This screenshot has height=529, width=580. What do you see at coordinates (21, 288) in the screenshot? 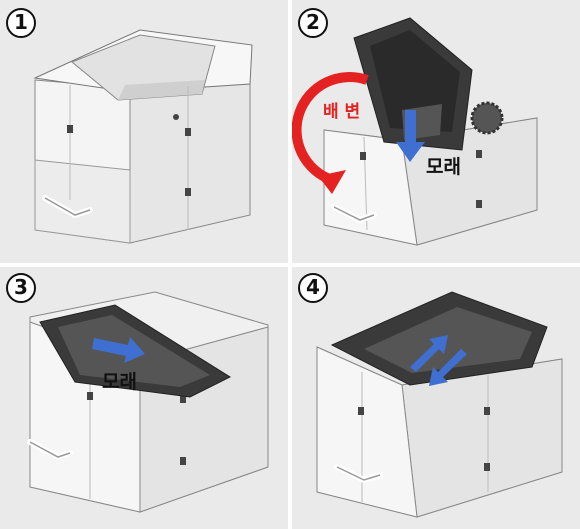
I see `step-number-badge: 3` at bounding box center [21, 288].